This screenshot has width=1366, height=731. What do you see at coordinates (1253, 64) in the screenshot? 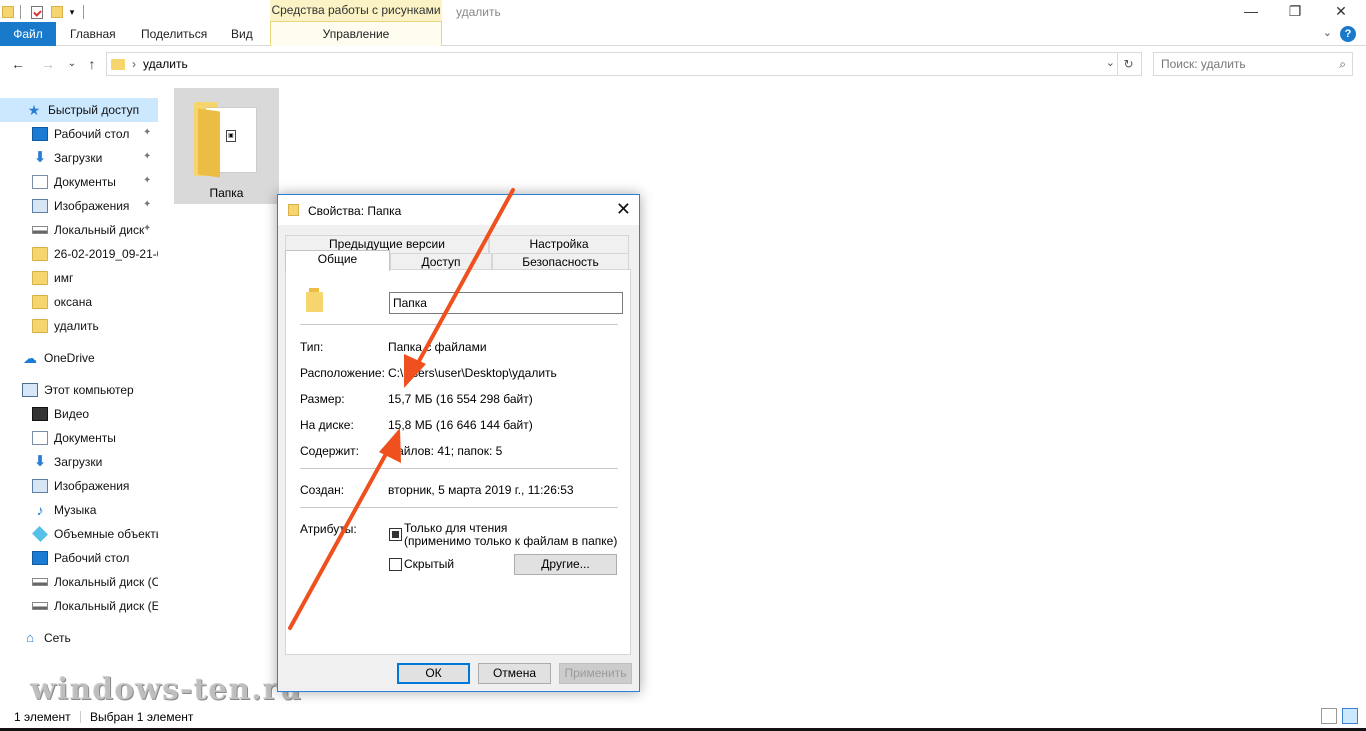
I see `search-input: Поиск: удалить ⌕` at bounding box center [1253, 64].